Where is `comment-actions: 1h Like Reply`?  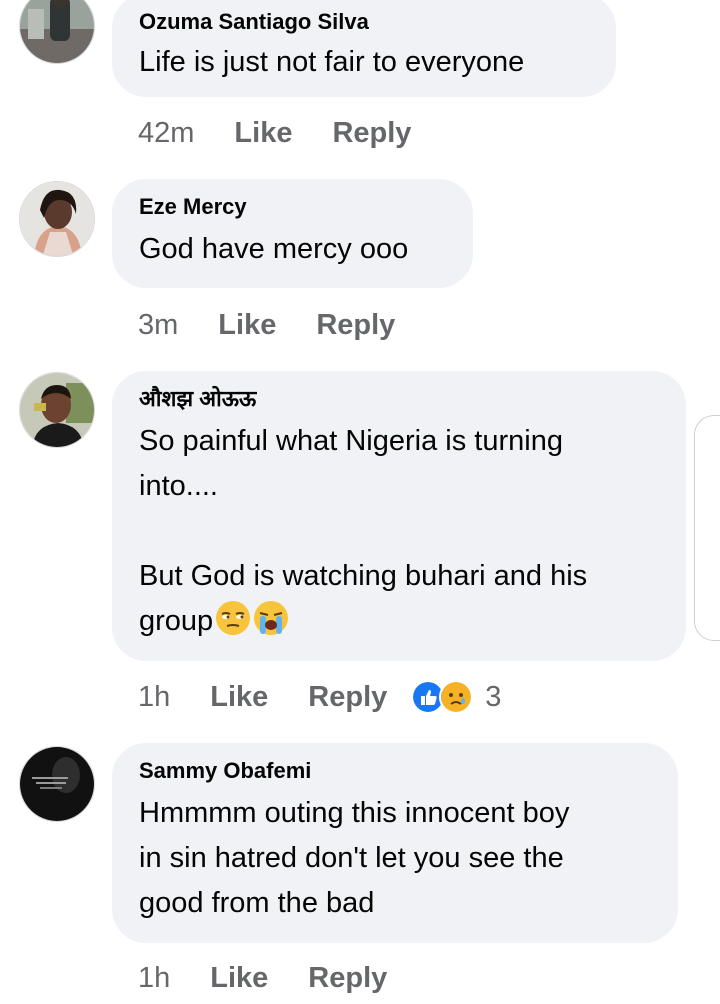
comment-actions: 1h Like Reply is located at coordinates (262, 978).